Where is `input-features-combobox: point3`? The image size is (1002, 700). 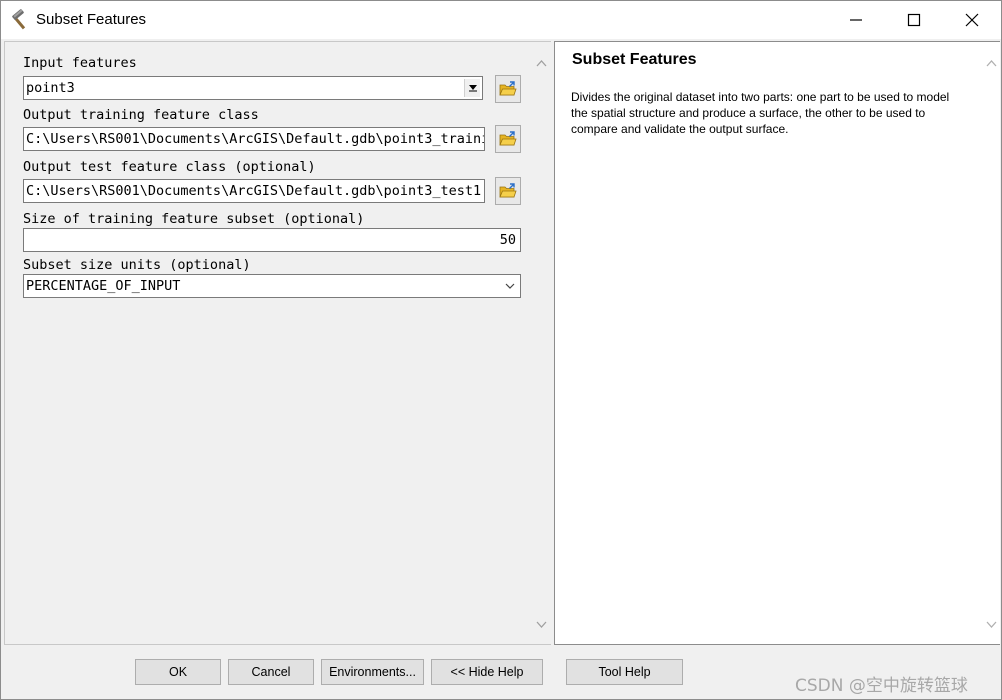 input-features-combobox: point3 is located at coordinates (253, 88).